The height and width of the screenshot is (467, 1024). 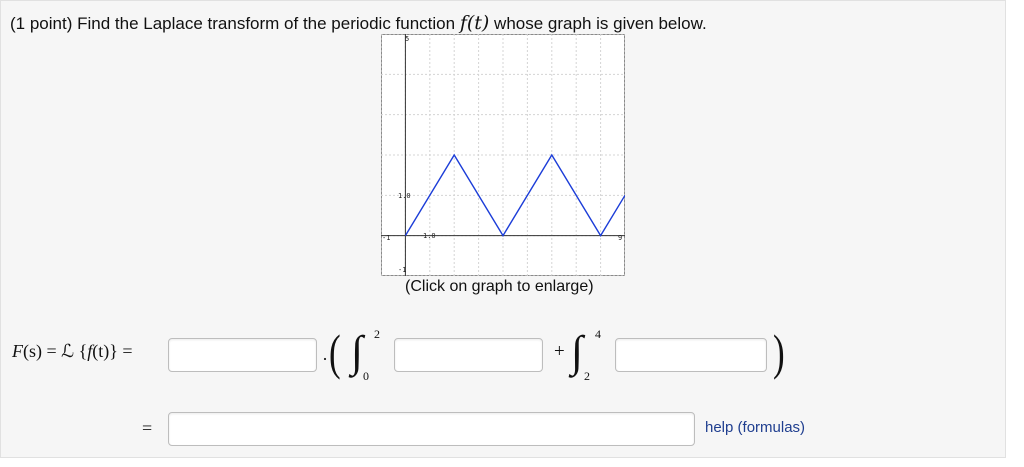 I want to click on brace-open: {, so click(x=81, y=351).